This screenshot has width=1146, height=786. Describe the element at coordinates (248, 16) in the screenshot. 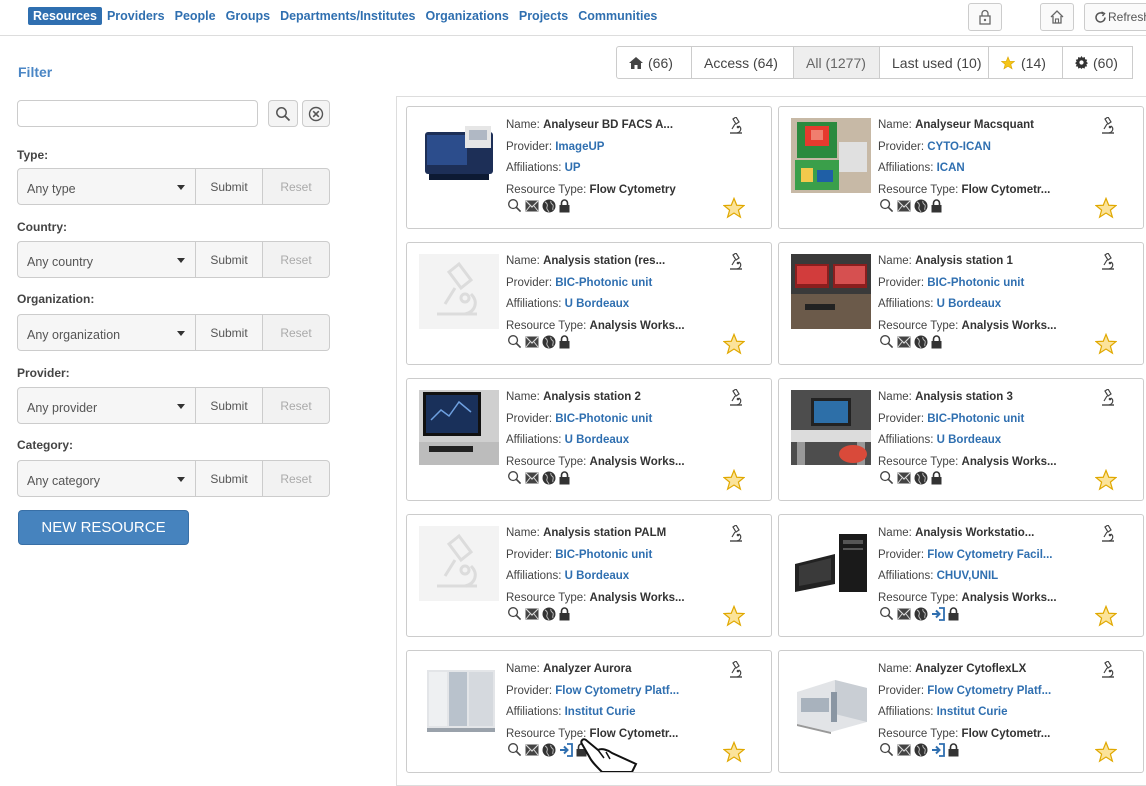

I see `nav-groups: Groups` at that location.